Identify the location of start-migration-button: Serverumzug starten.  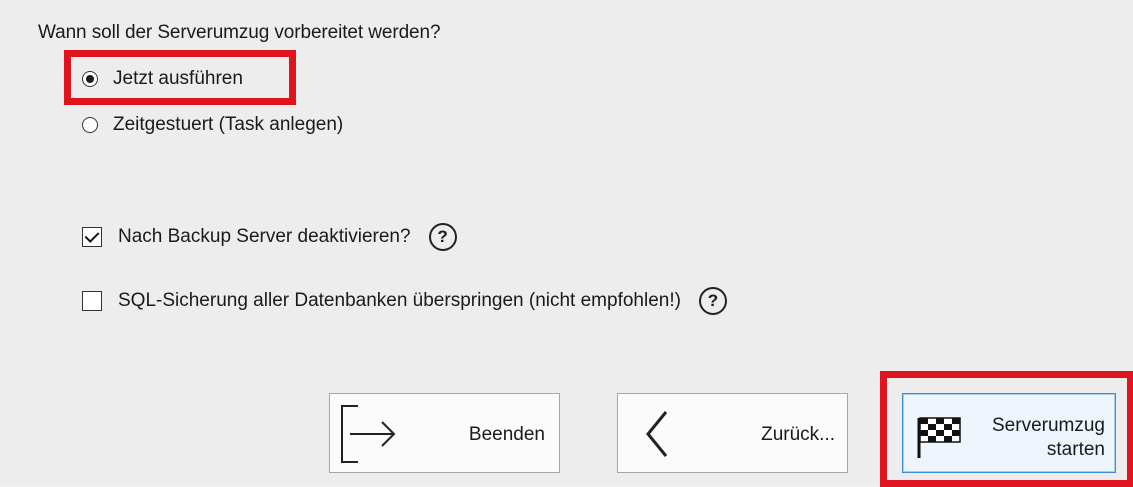
(1009, 433).